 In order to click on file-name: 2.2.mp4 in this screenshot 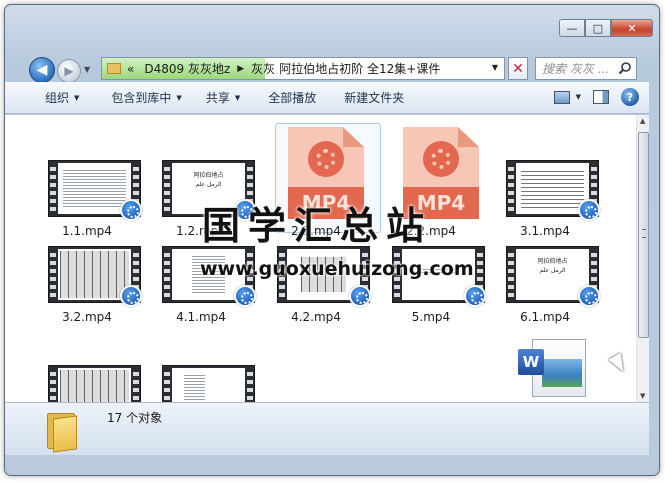, I will do `click(431, 231)`.